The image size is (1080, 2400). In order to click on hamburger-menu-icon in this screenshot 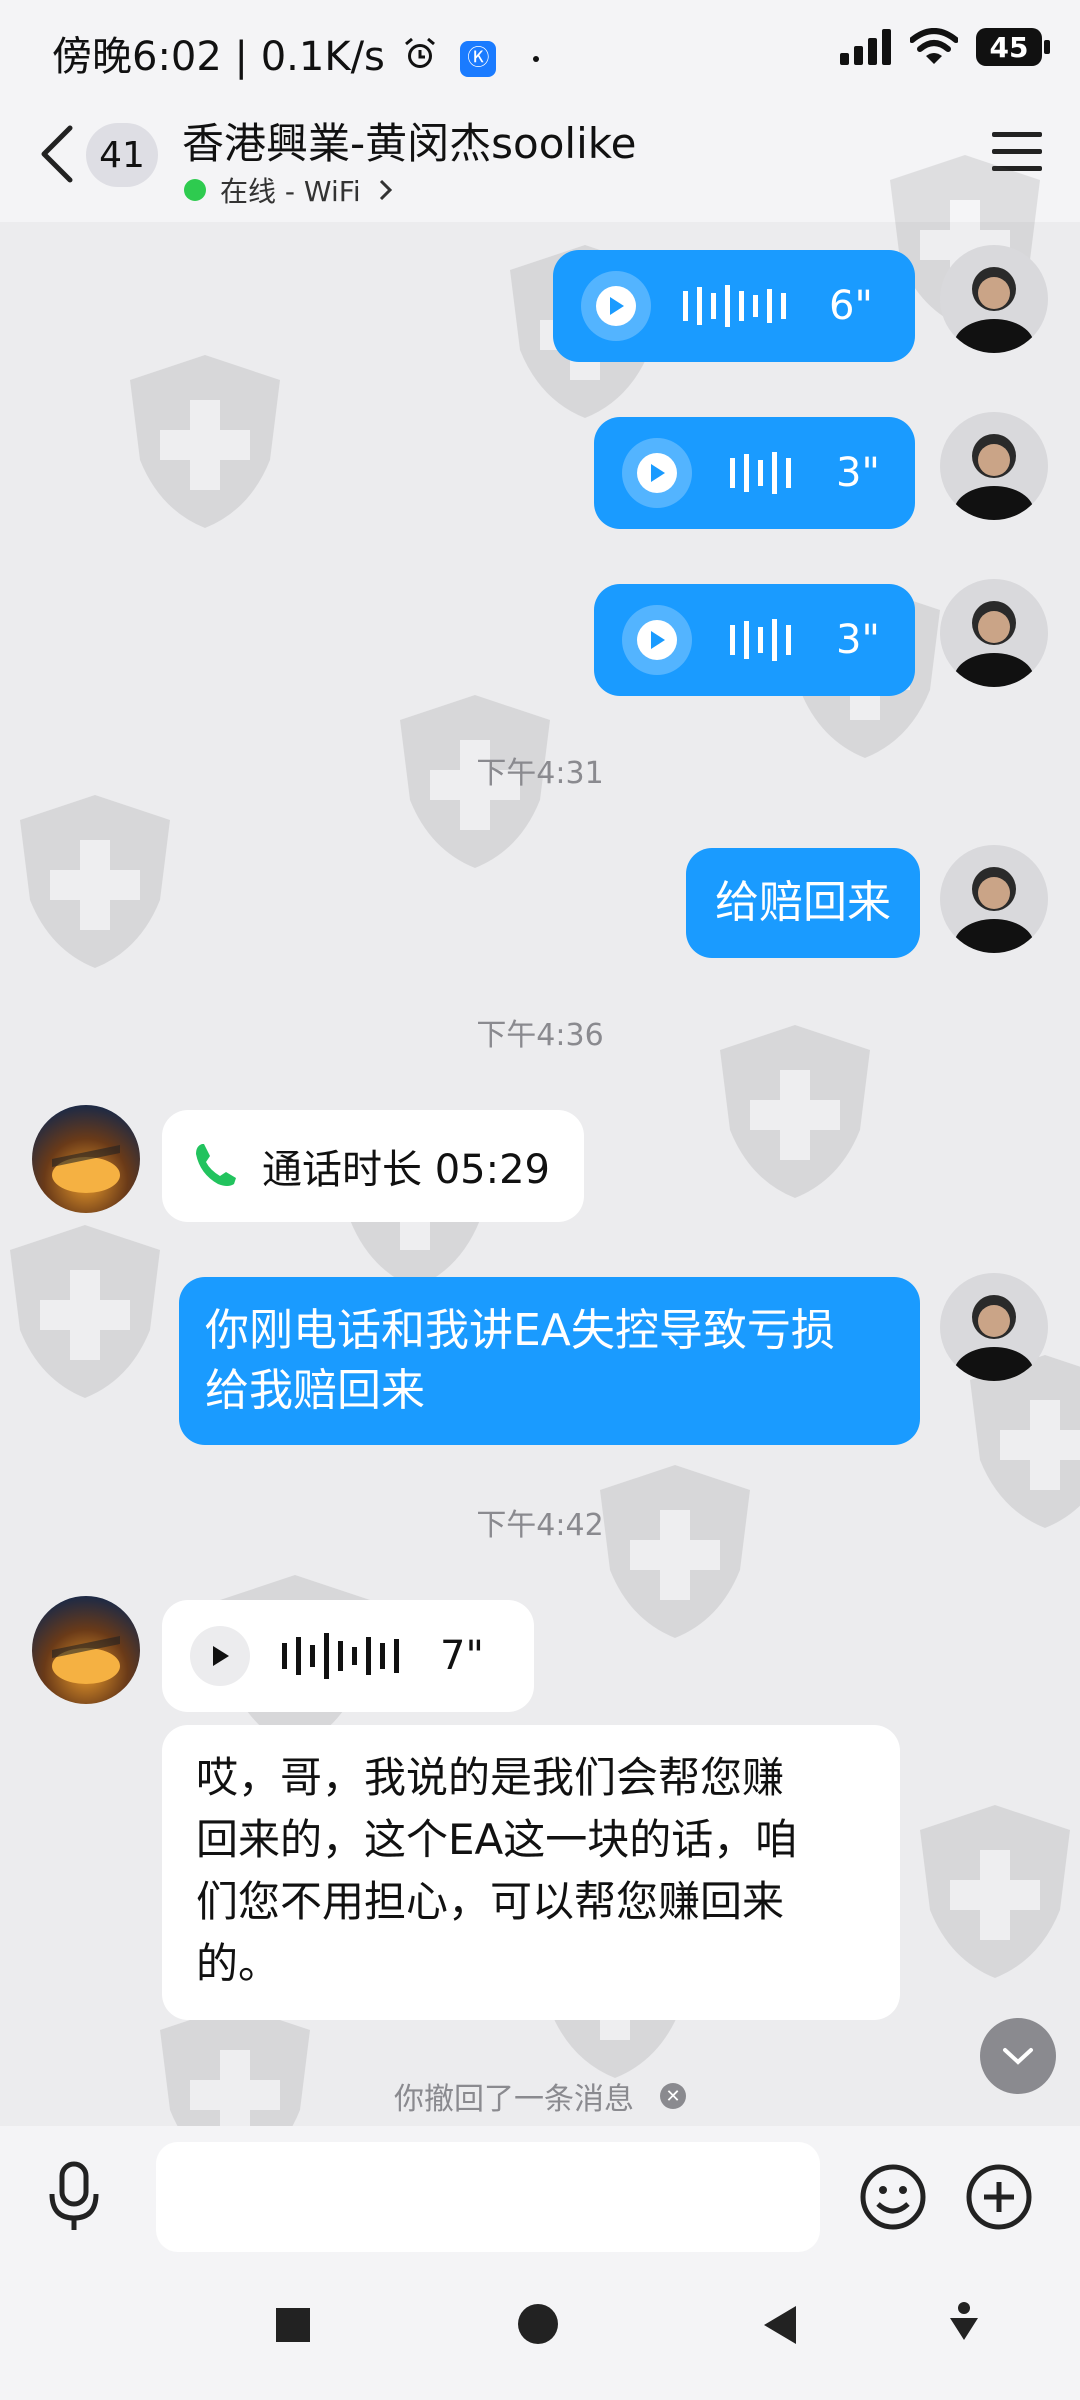, I will do `click(1017, 151)`.